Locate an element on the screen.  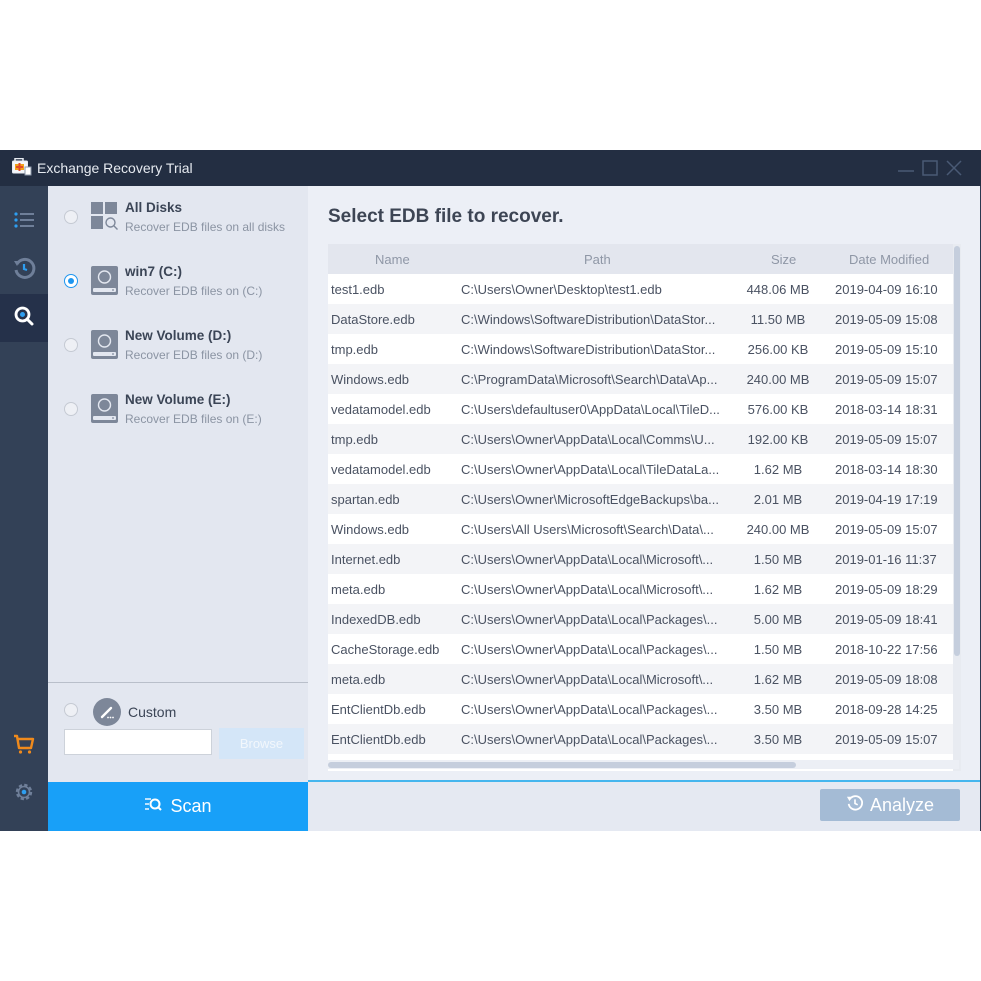
cell-date: 2018-03-14 18:31 is located at coordinates (886, 409).